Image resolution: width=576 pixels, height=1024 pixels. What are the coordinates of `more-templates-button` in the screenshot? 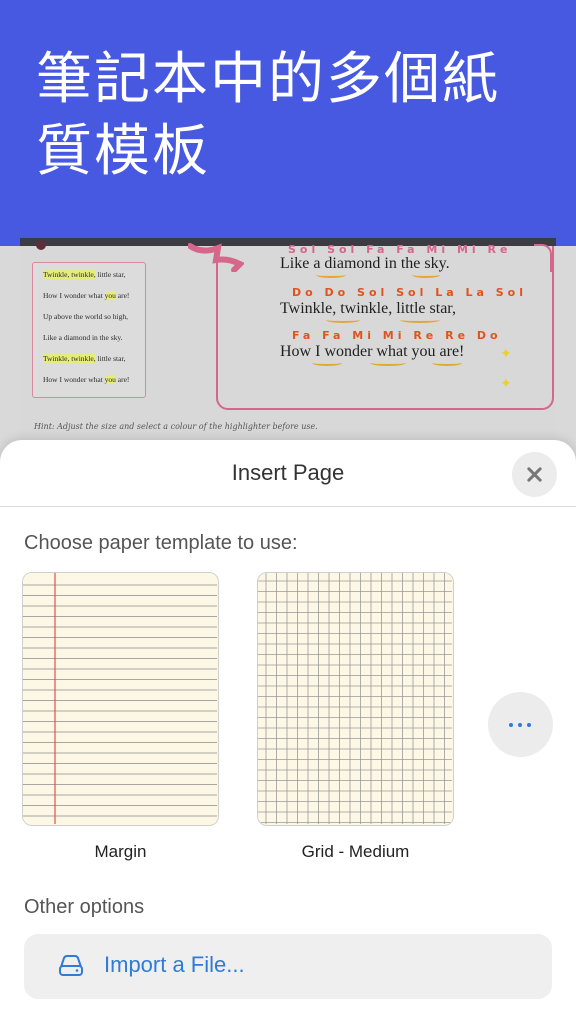 It's located at (520, 724).